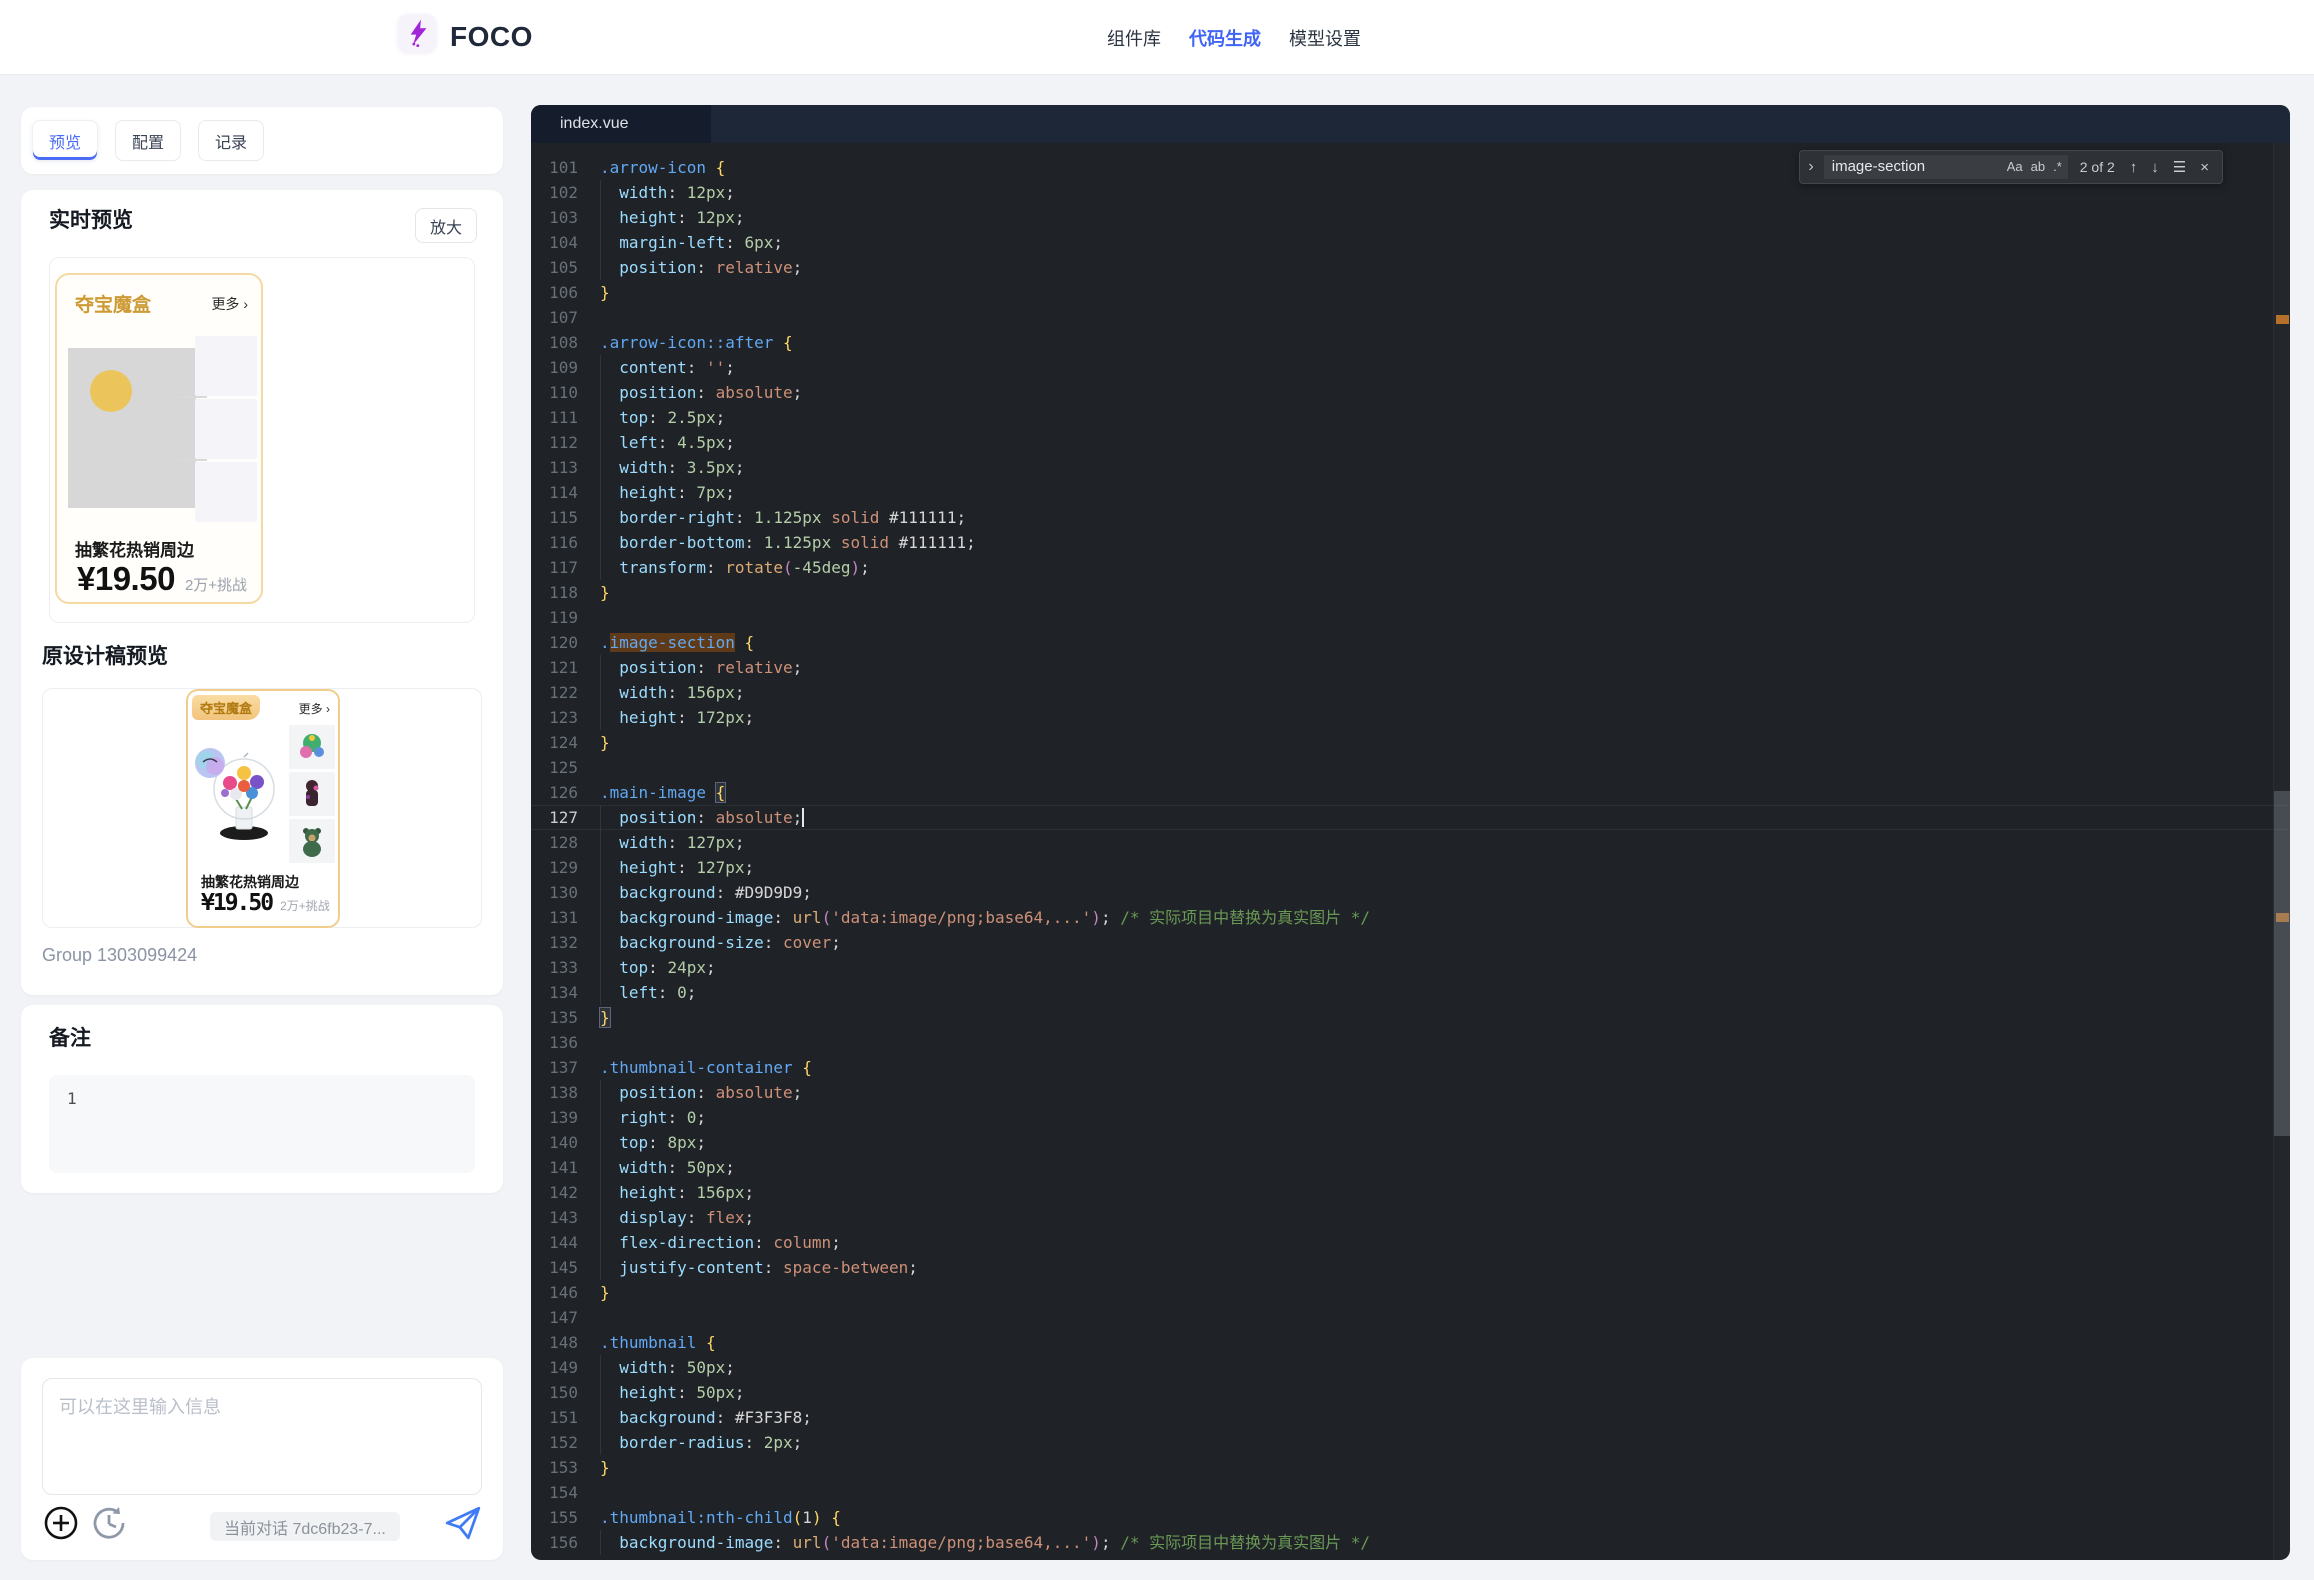  I want to click on editor-scrollbar, so click(2281, 851).